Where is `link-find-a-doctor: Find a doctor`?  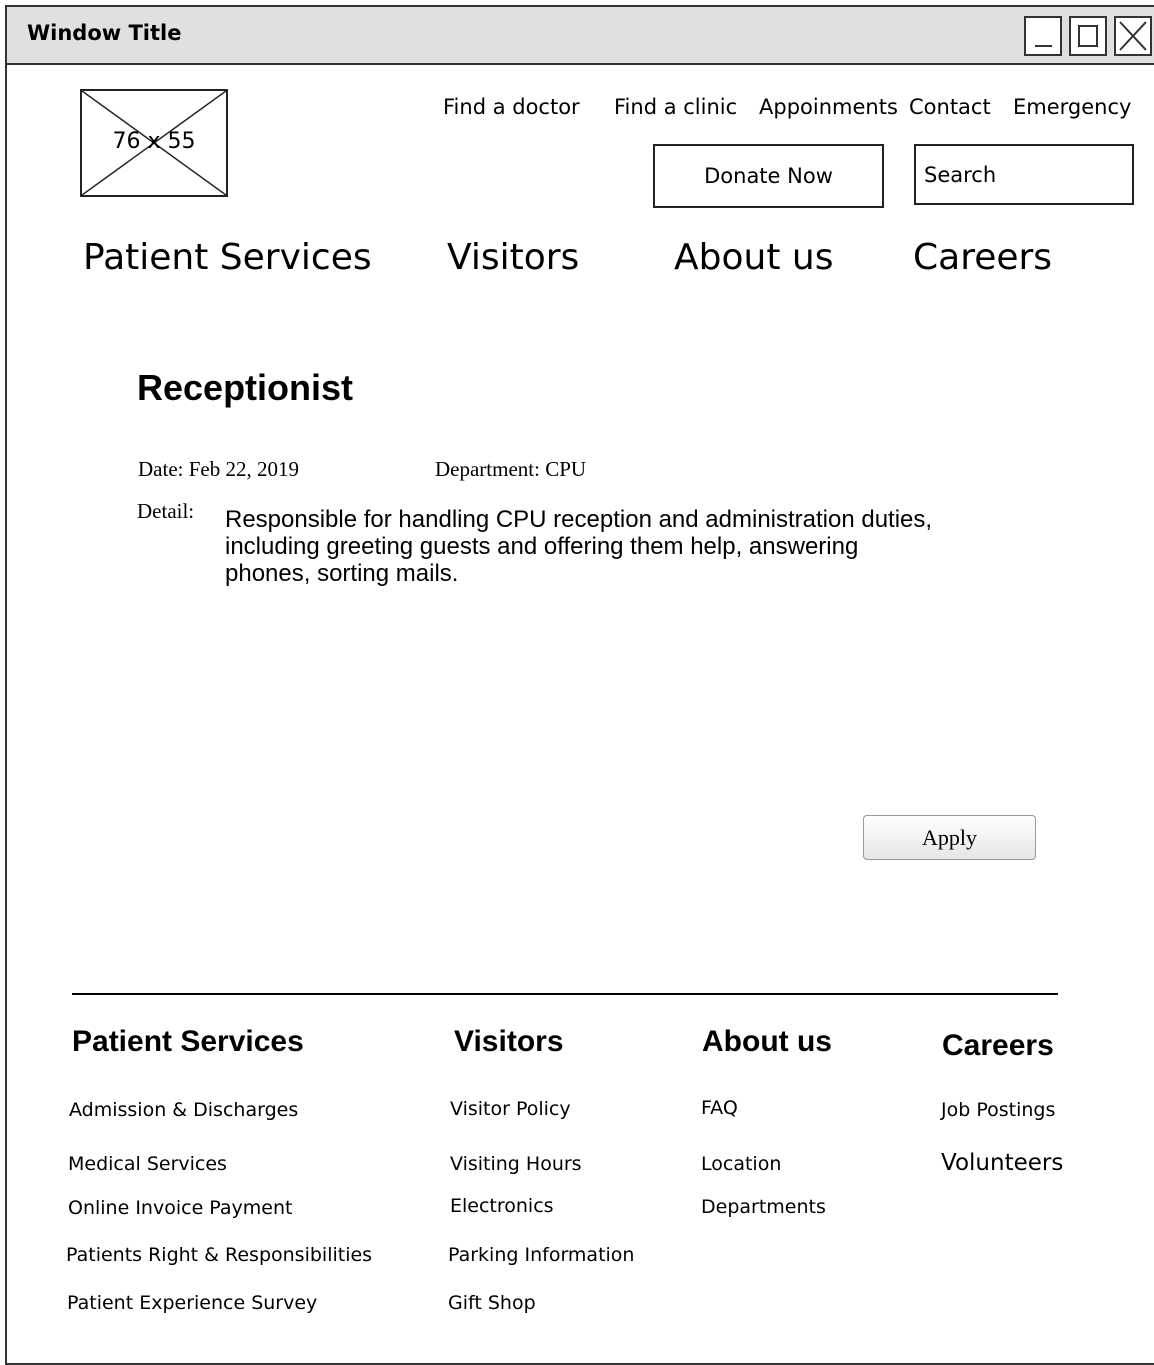 link-find-a-doctor: Find a doctor is located at coordinates (511, 107).